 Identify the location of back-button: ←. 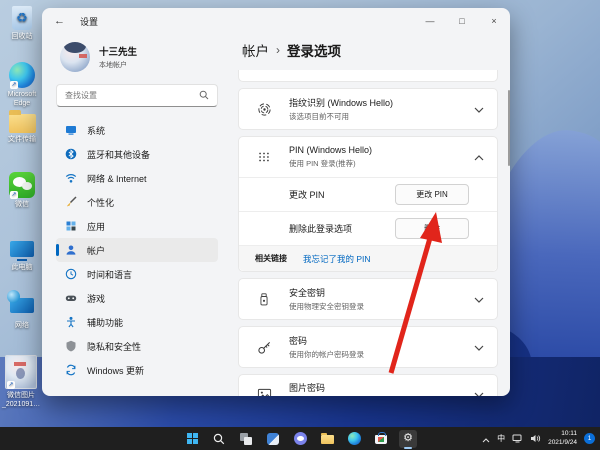
(63, 21).